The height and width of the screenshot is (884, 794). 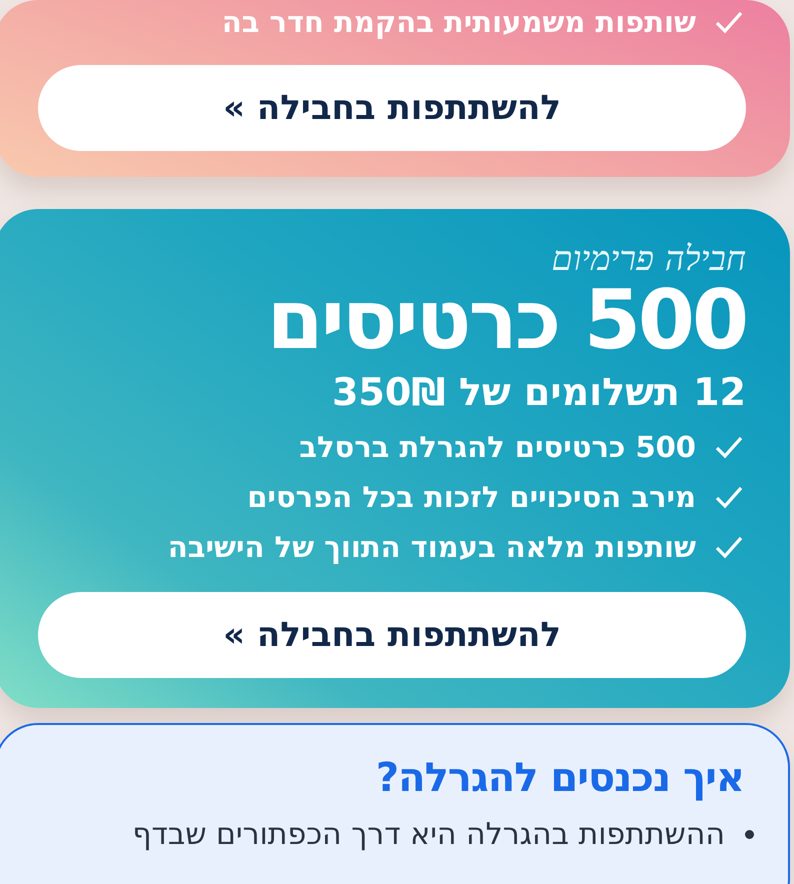 What do you see at coordinates (559, 777) in the screenshot?
I see `section-title: איך נכנסים להגרלה?` at bounding box center [559, 777].